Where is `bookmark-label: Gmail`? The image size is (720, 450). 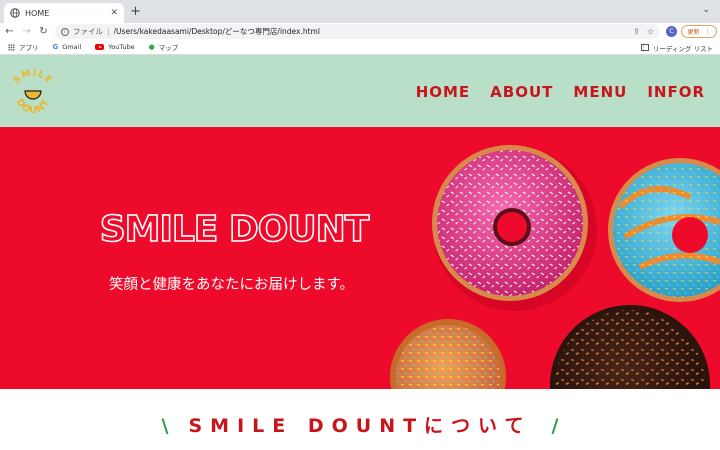 bookmark-label: Gmail is located at coordinates (72, 47).